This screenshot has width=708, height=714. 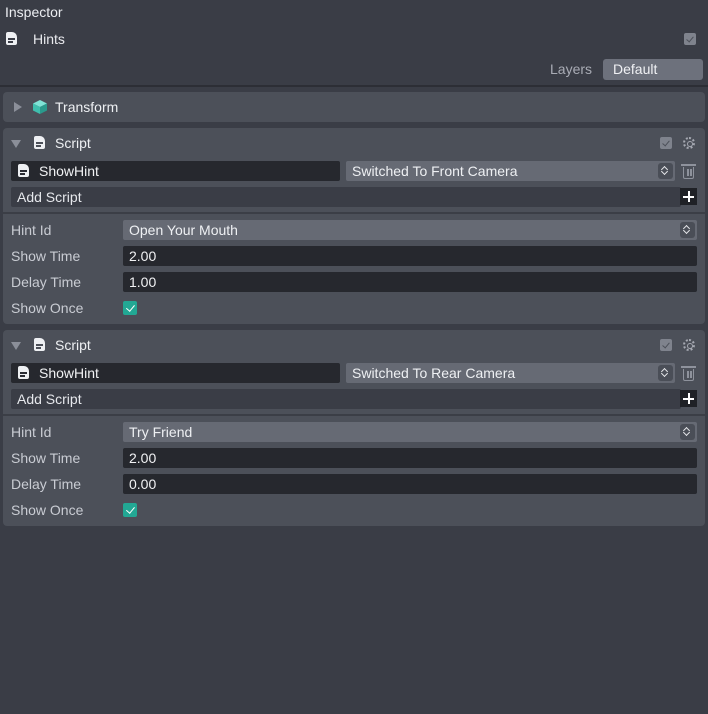 What do you see at coordinates (49, 39) in the screenshot?
I see `object-name: Hints` at bounding box center [49, 39].